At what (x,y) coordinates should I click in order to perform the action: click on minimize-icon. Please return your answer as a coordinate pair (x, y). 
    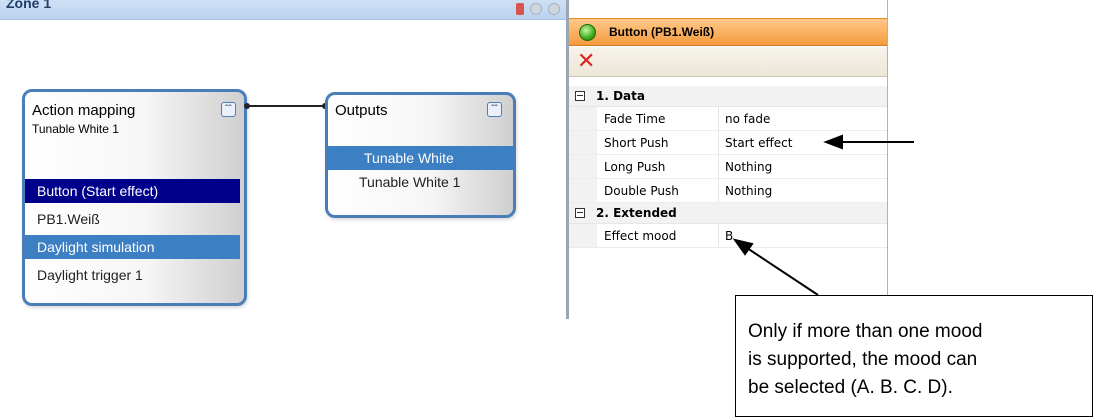
    Looking at the image, I should click on (536, 9).